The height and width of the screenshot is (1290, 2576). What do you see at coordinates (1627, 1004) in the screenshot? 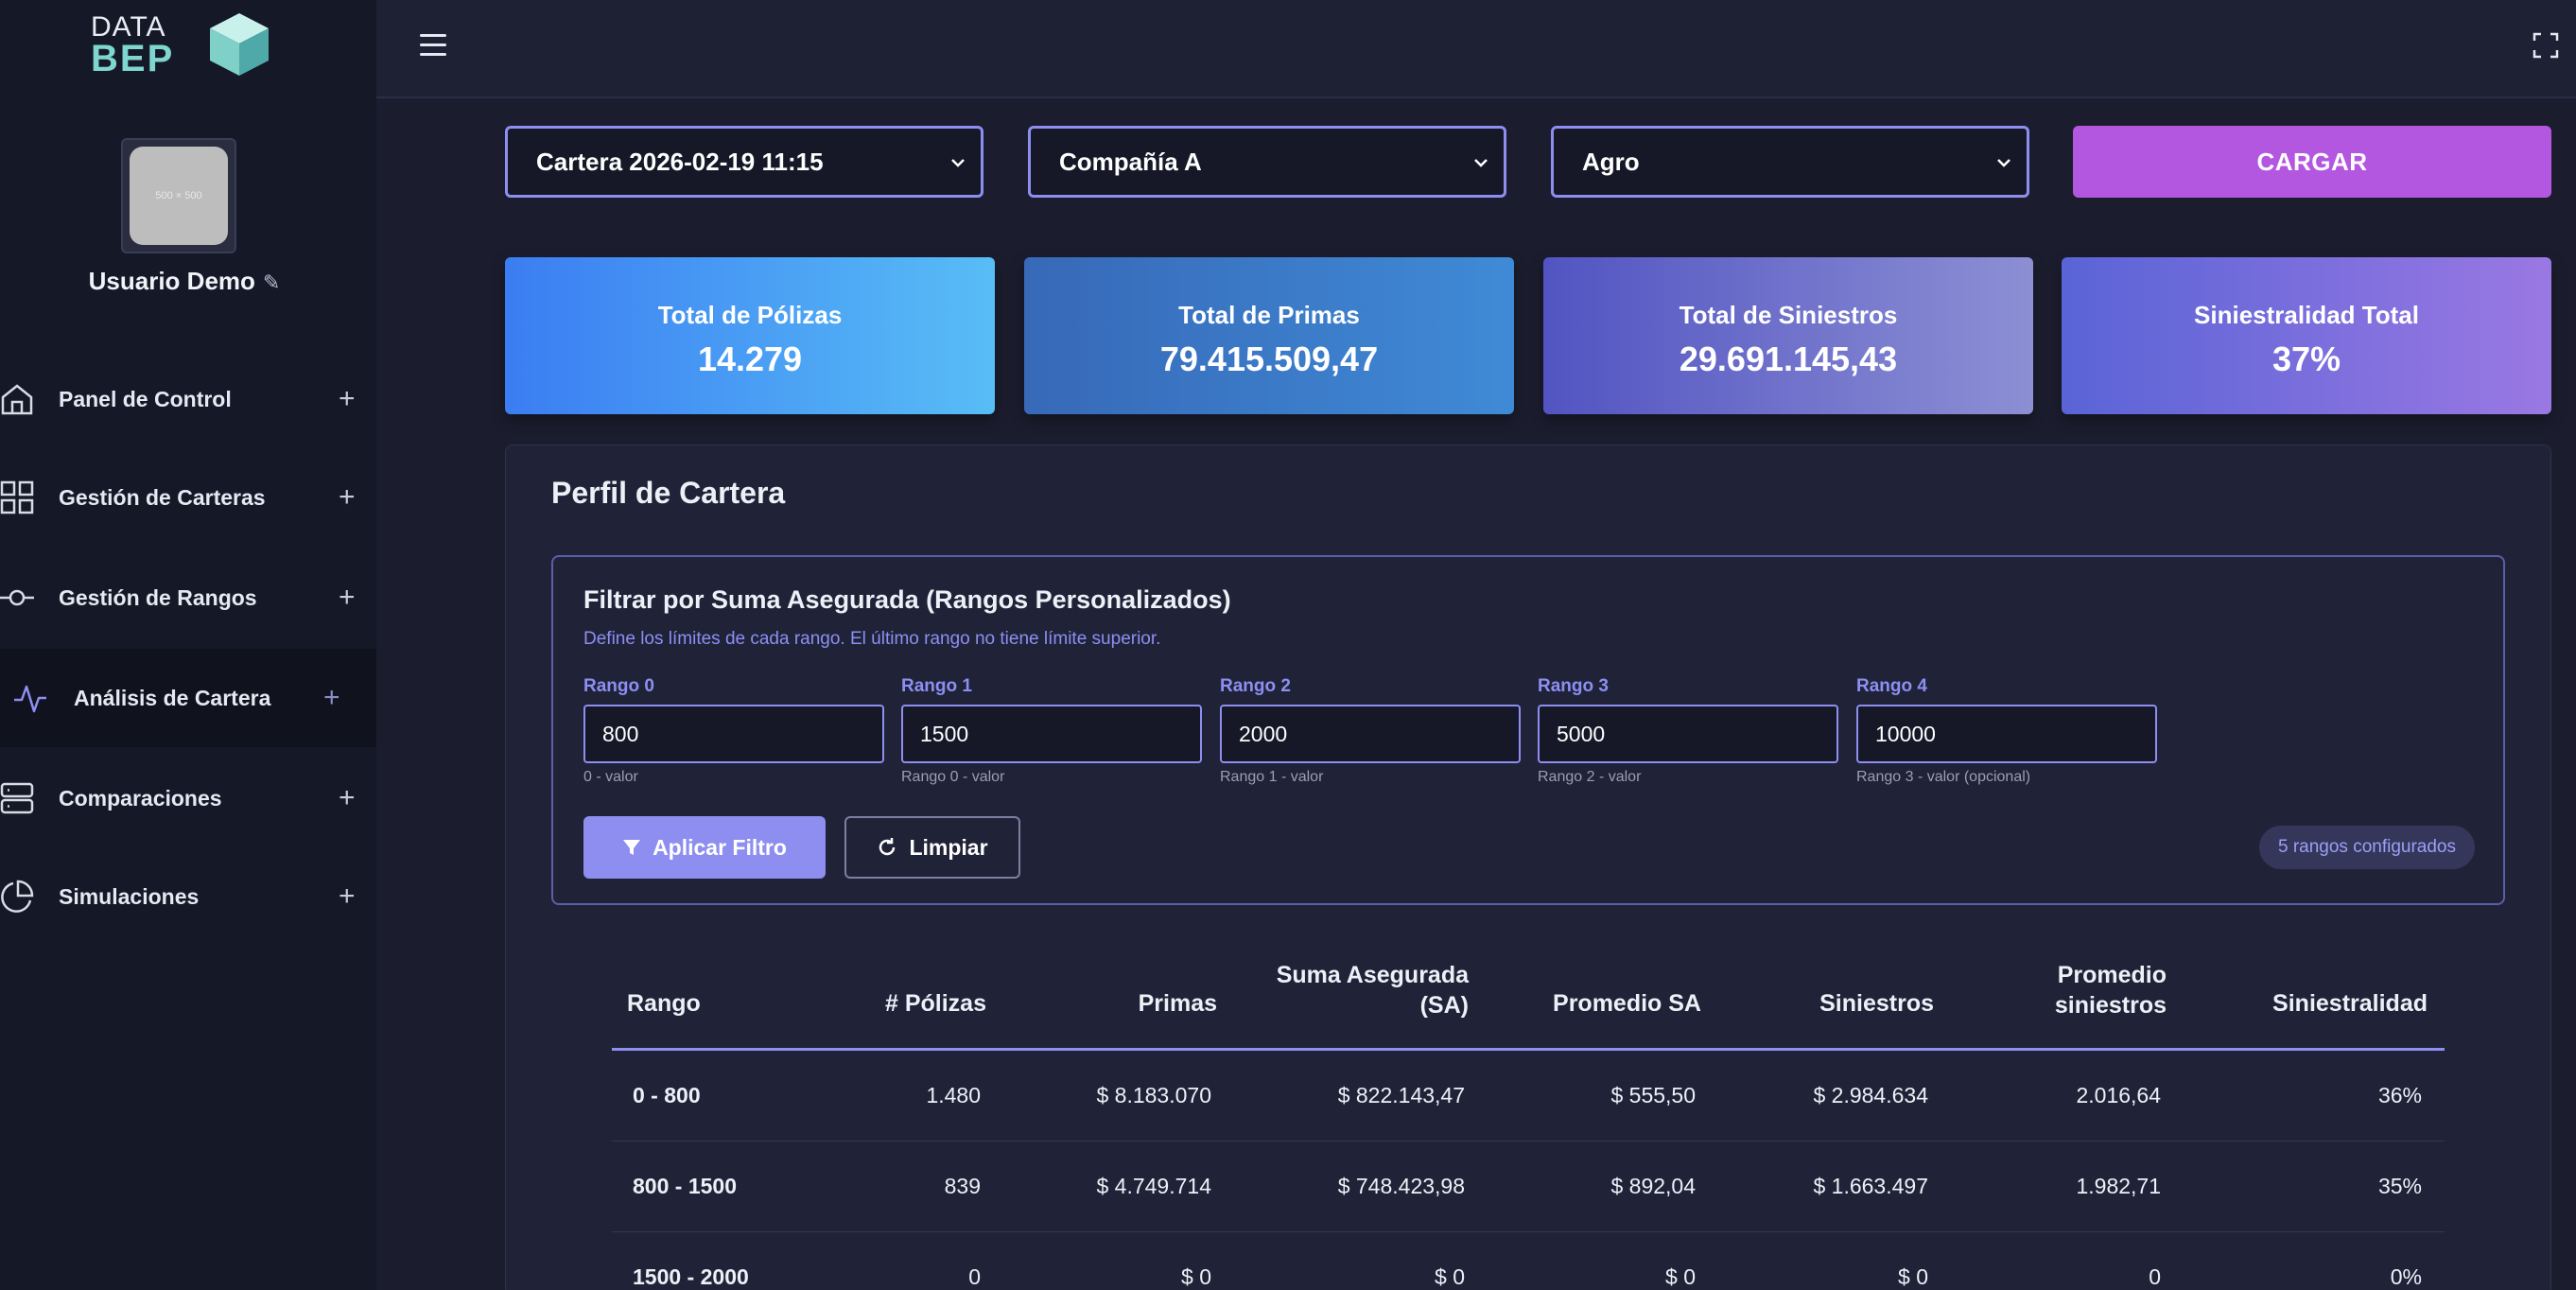
I see `column-header: Promedio SA` at bounding box center [1627, 1004].